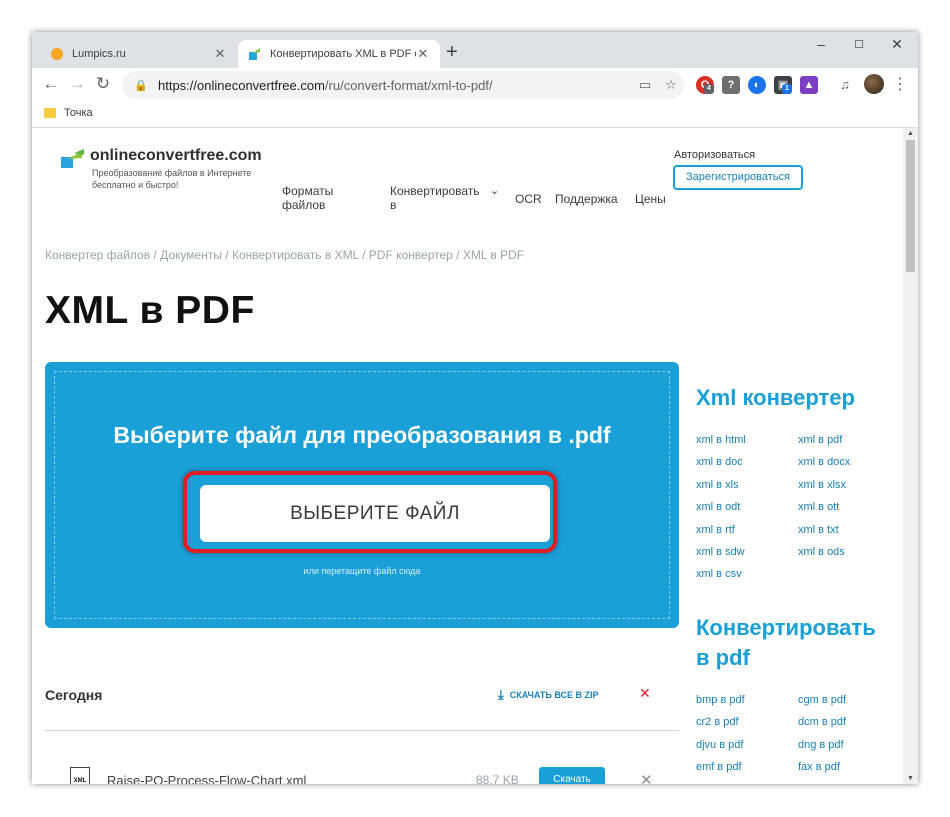 This screenshot has height=817, width=950. Describe the element at coordinates (818, 530) in the screenshot. I see `sidebar-link: xml в txt` at that location.